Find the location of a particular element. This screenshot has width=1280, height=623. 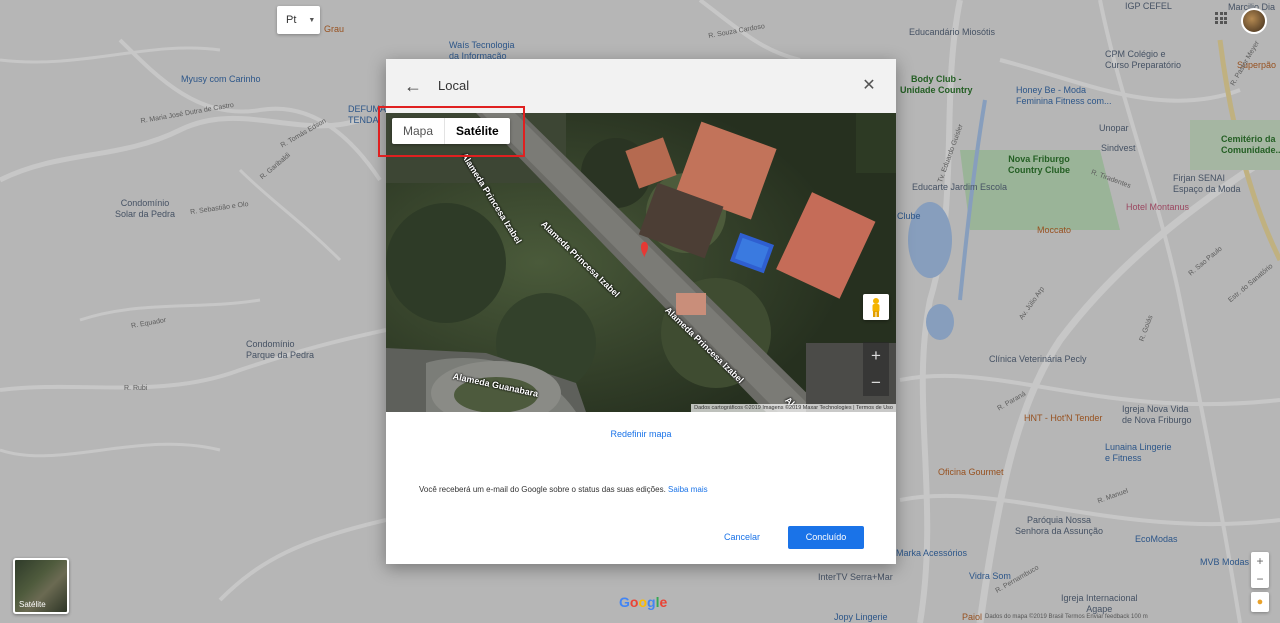

side-zoom-controls: + − is located at coordinates (1260, 570).